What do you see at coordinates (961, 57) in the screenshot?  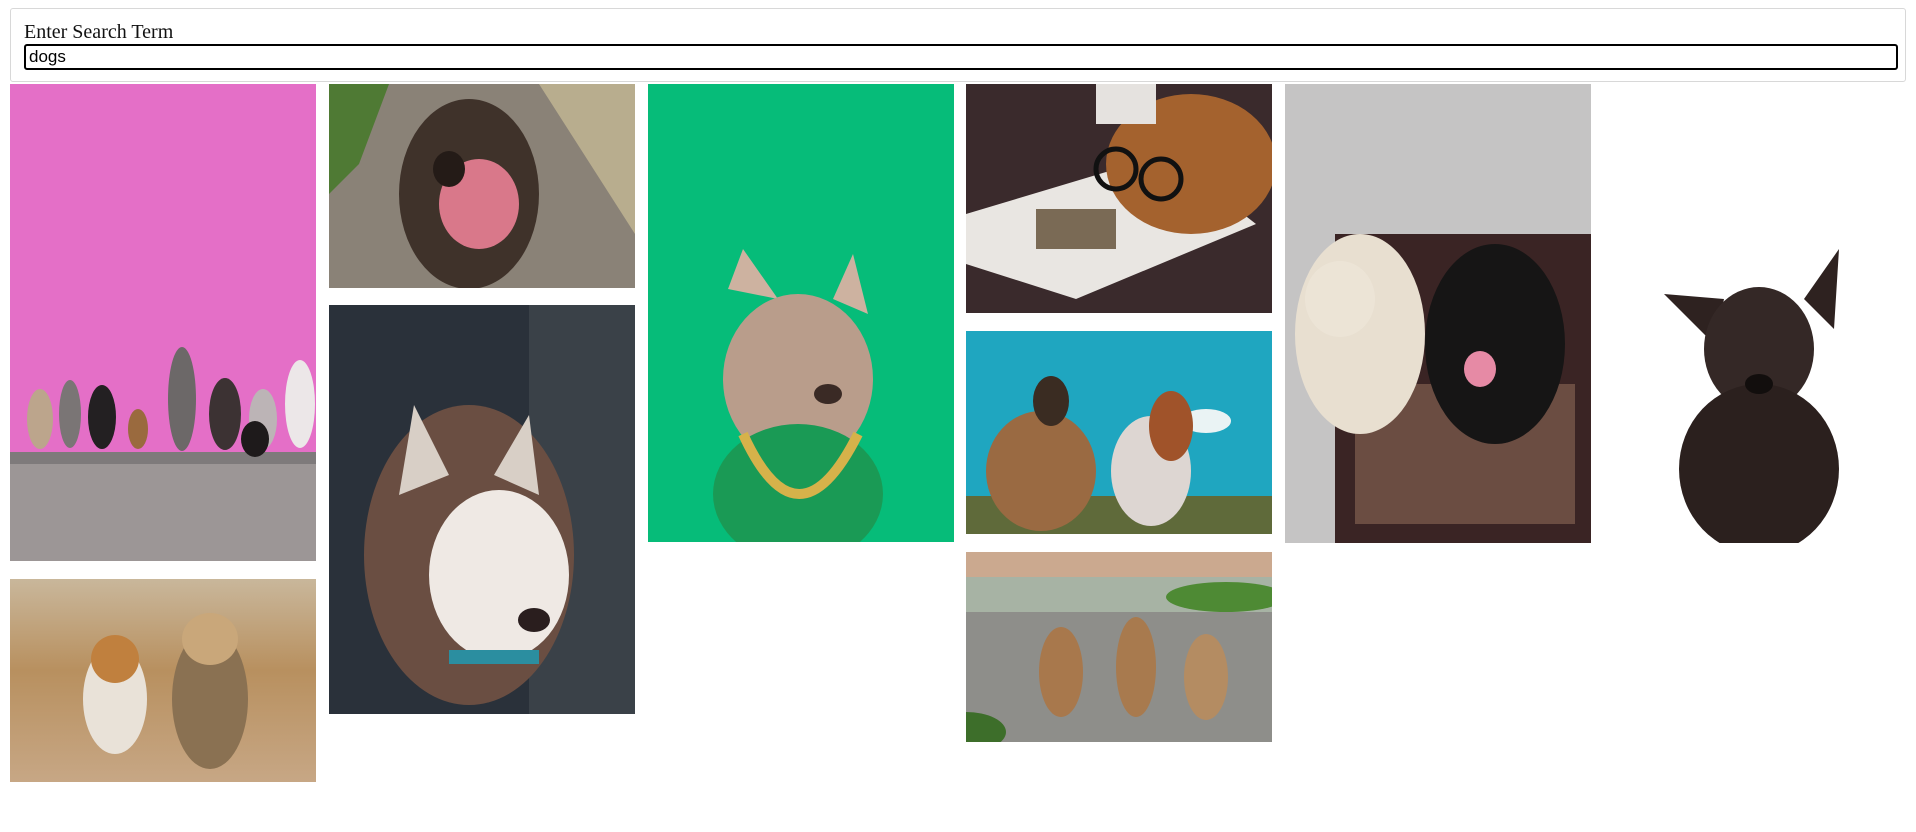 I see `search-input` at bounding box center [961, 57].